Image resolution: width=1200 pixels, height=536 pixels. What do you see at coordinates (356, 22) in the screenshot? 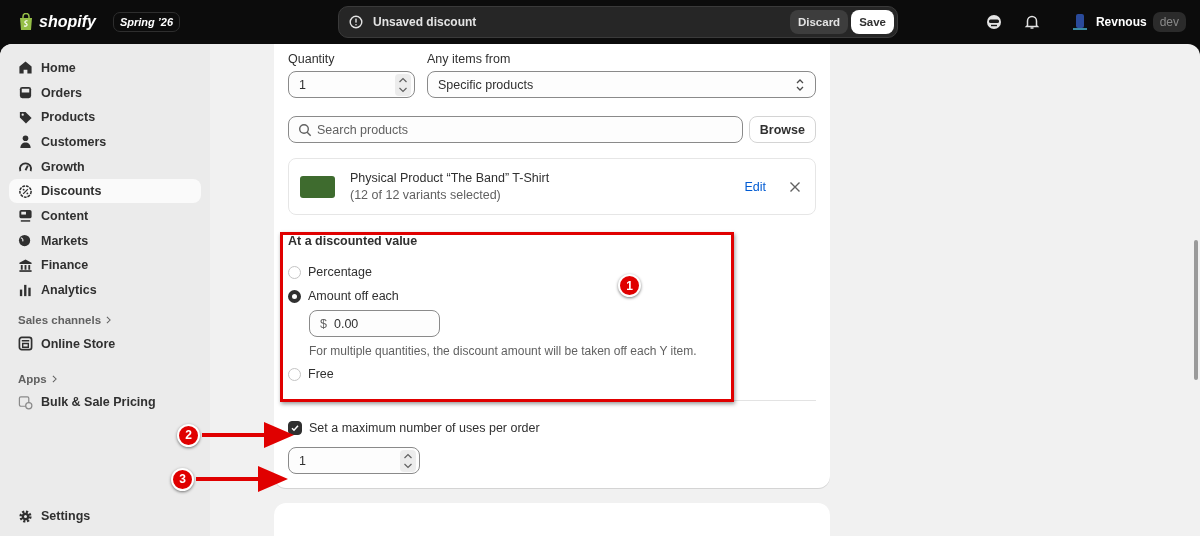
I see `alert-icon` at bounding box center [356, 22].